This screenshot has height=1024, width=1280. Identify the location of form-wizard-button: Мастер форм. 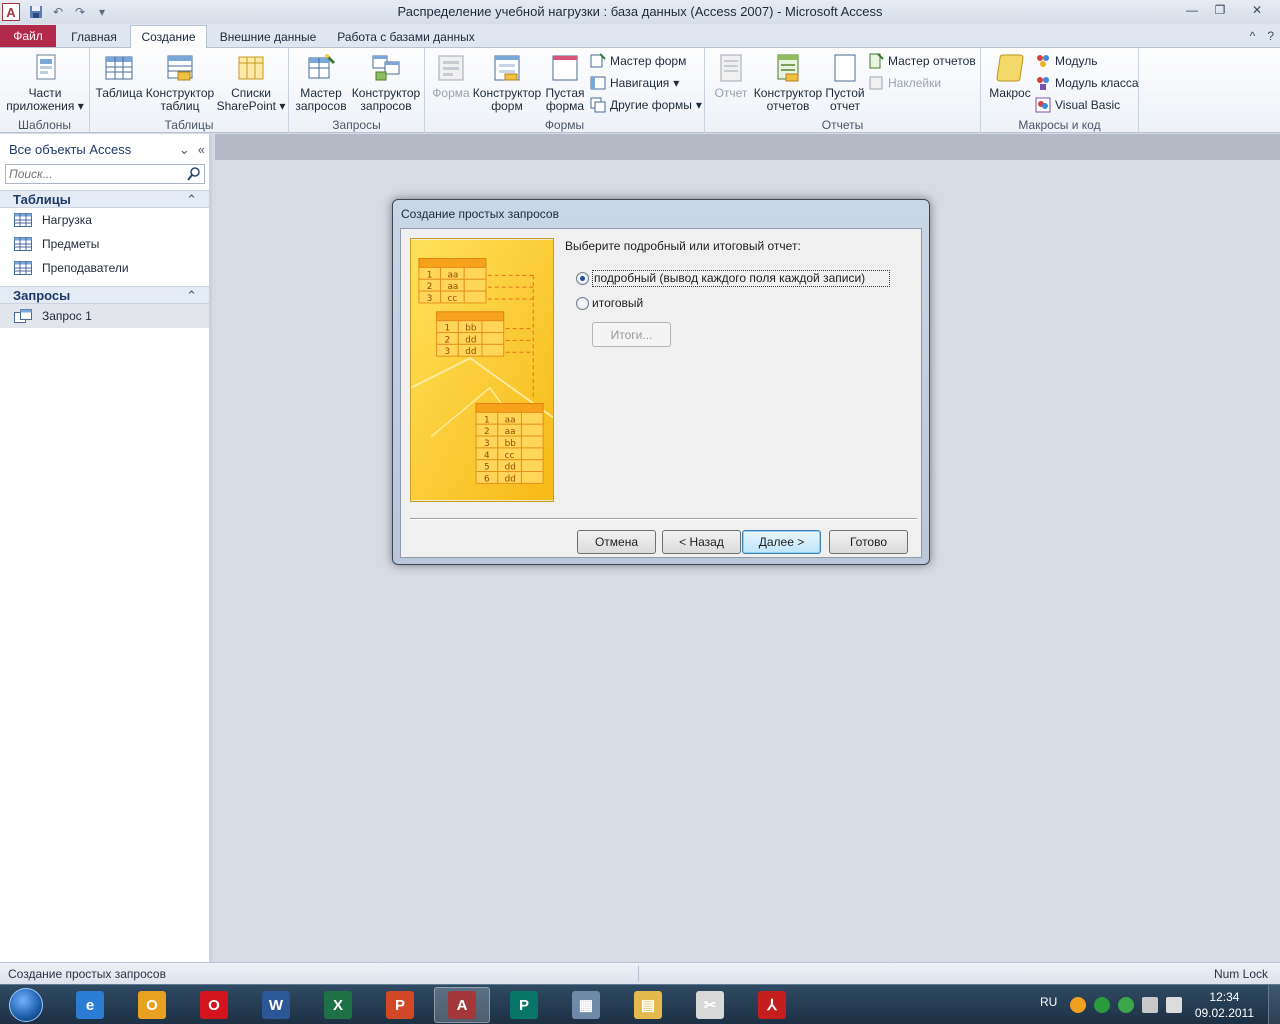
(638, 61).